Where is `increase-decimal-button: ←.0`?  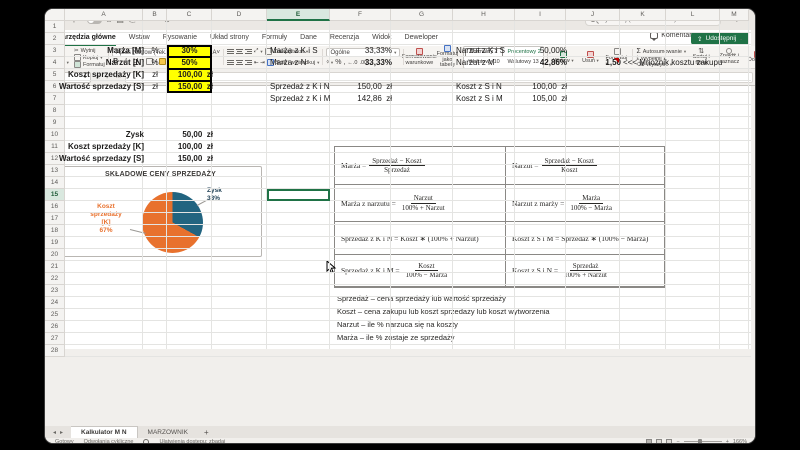
increase-decimal-button: ←.0 is located at coordinates (352, 63).